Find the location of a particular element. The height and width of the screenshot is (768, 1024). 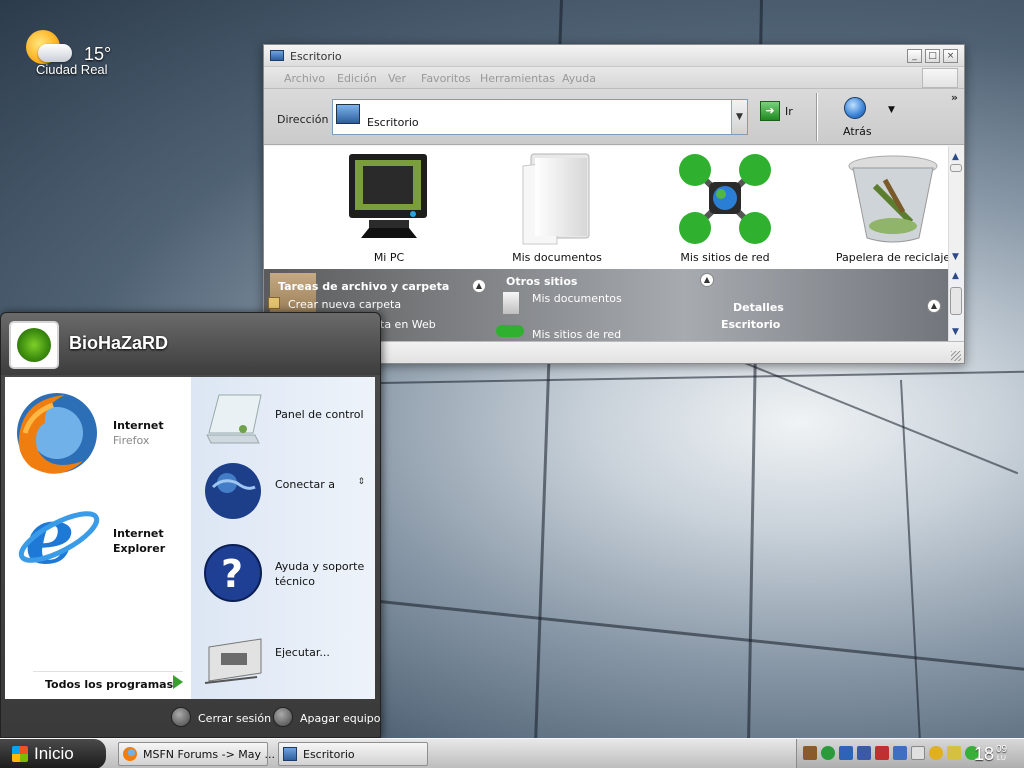

other-places-title: Otros sitios is located at coordinates (542, 281).